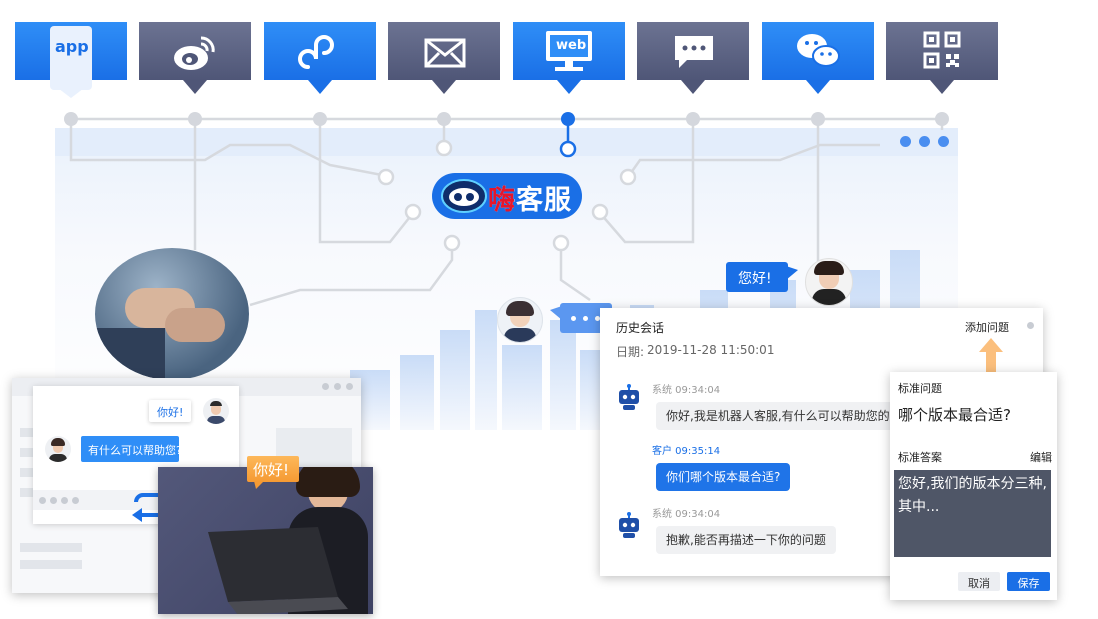  I want to click on channel-tile-email, so click(444, 58).